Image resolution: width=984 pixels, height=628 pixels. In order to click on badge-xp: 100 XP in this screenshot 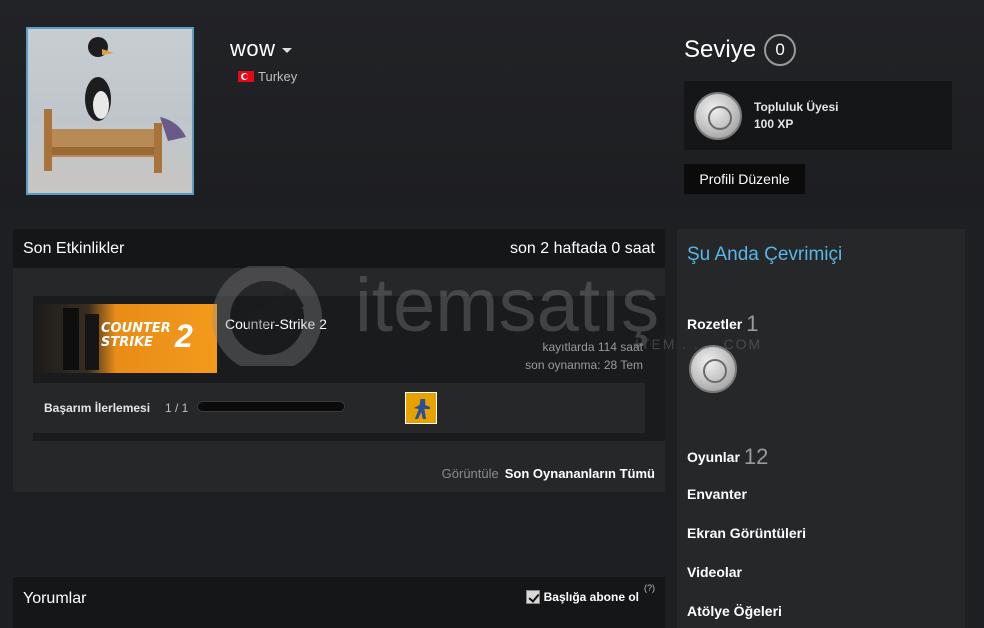, I will do `click(774, 123)`.